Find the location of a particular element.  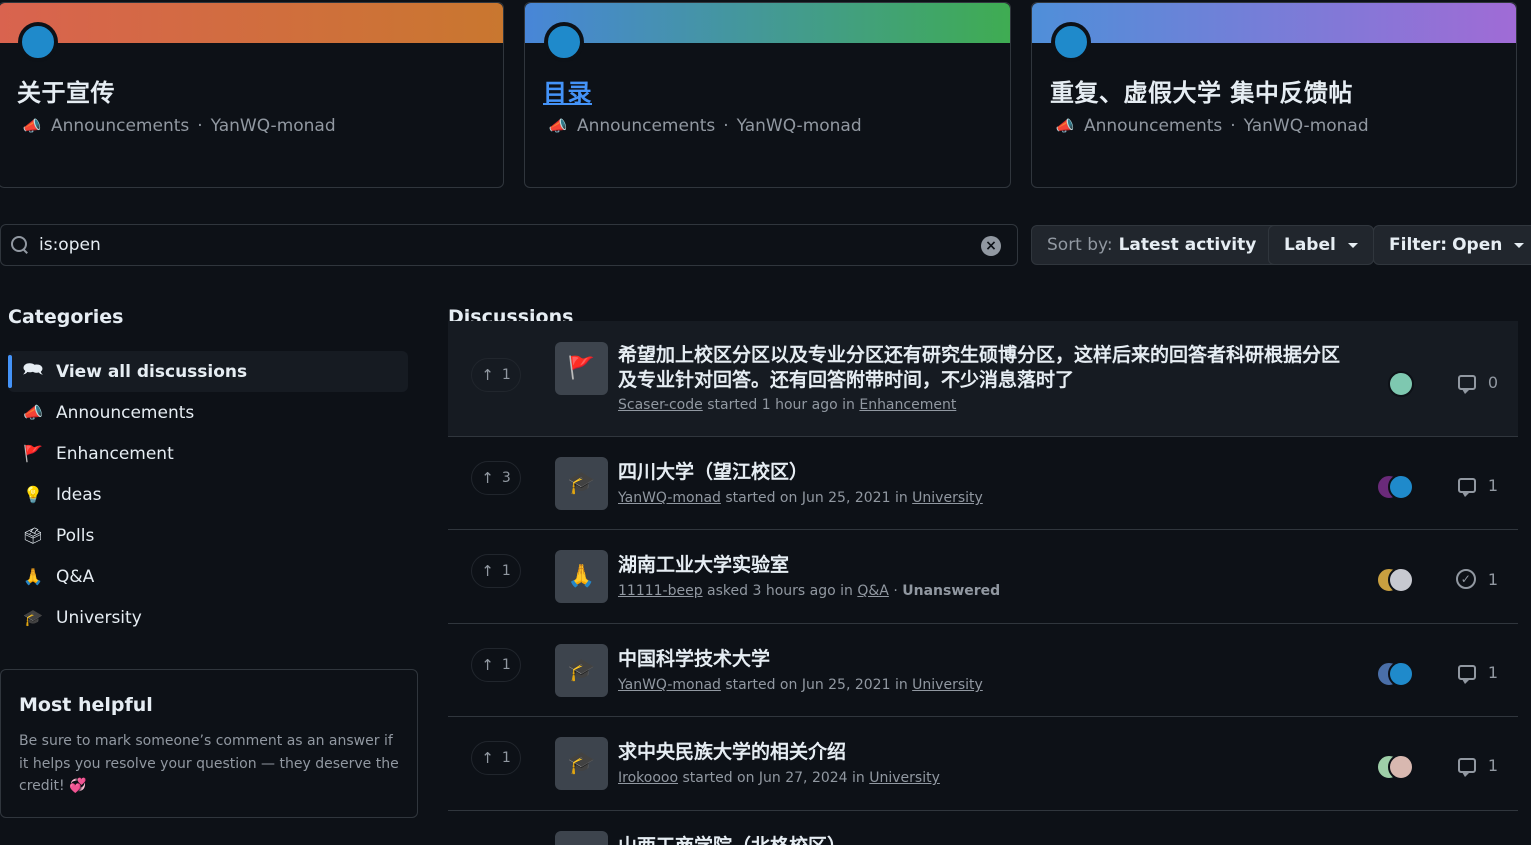

discussion-row: 山西工商学院（北格校区） is located at coordinates (983, 828).